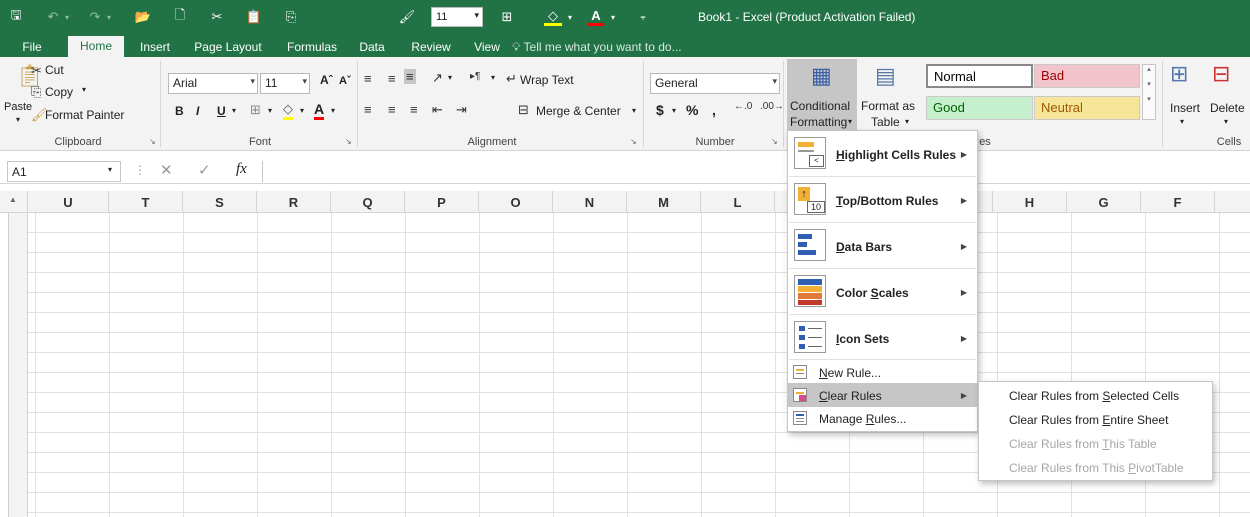 The height and width of the screenshot is (517, 1250). I want to click on increase-decimal-icon: ←.0, so click(743, 106).